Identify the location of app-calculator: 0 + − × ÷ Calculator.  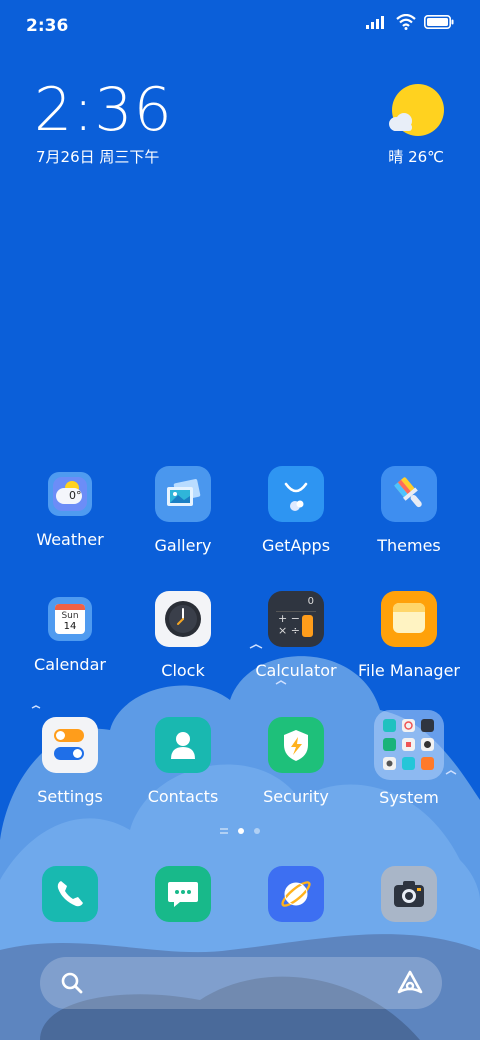
(296, 635).